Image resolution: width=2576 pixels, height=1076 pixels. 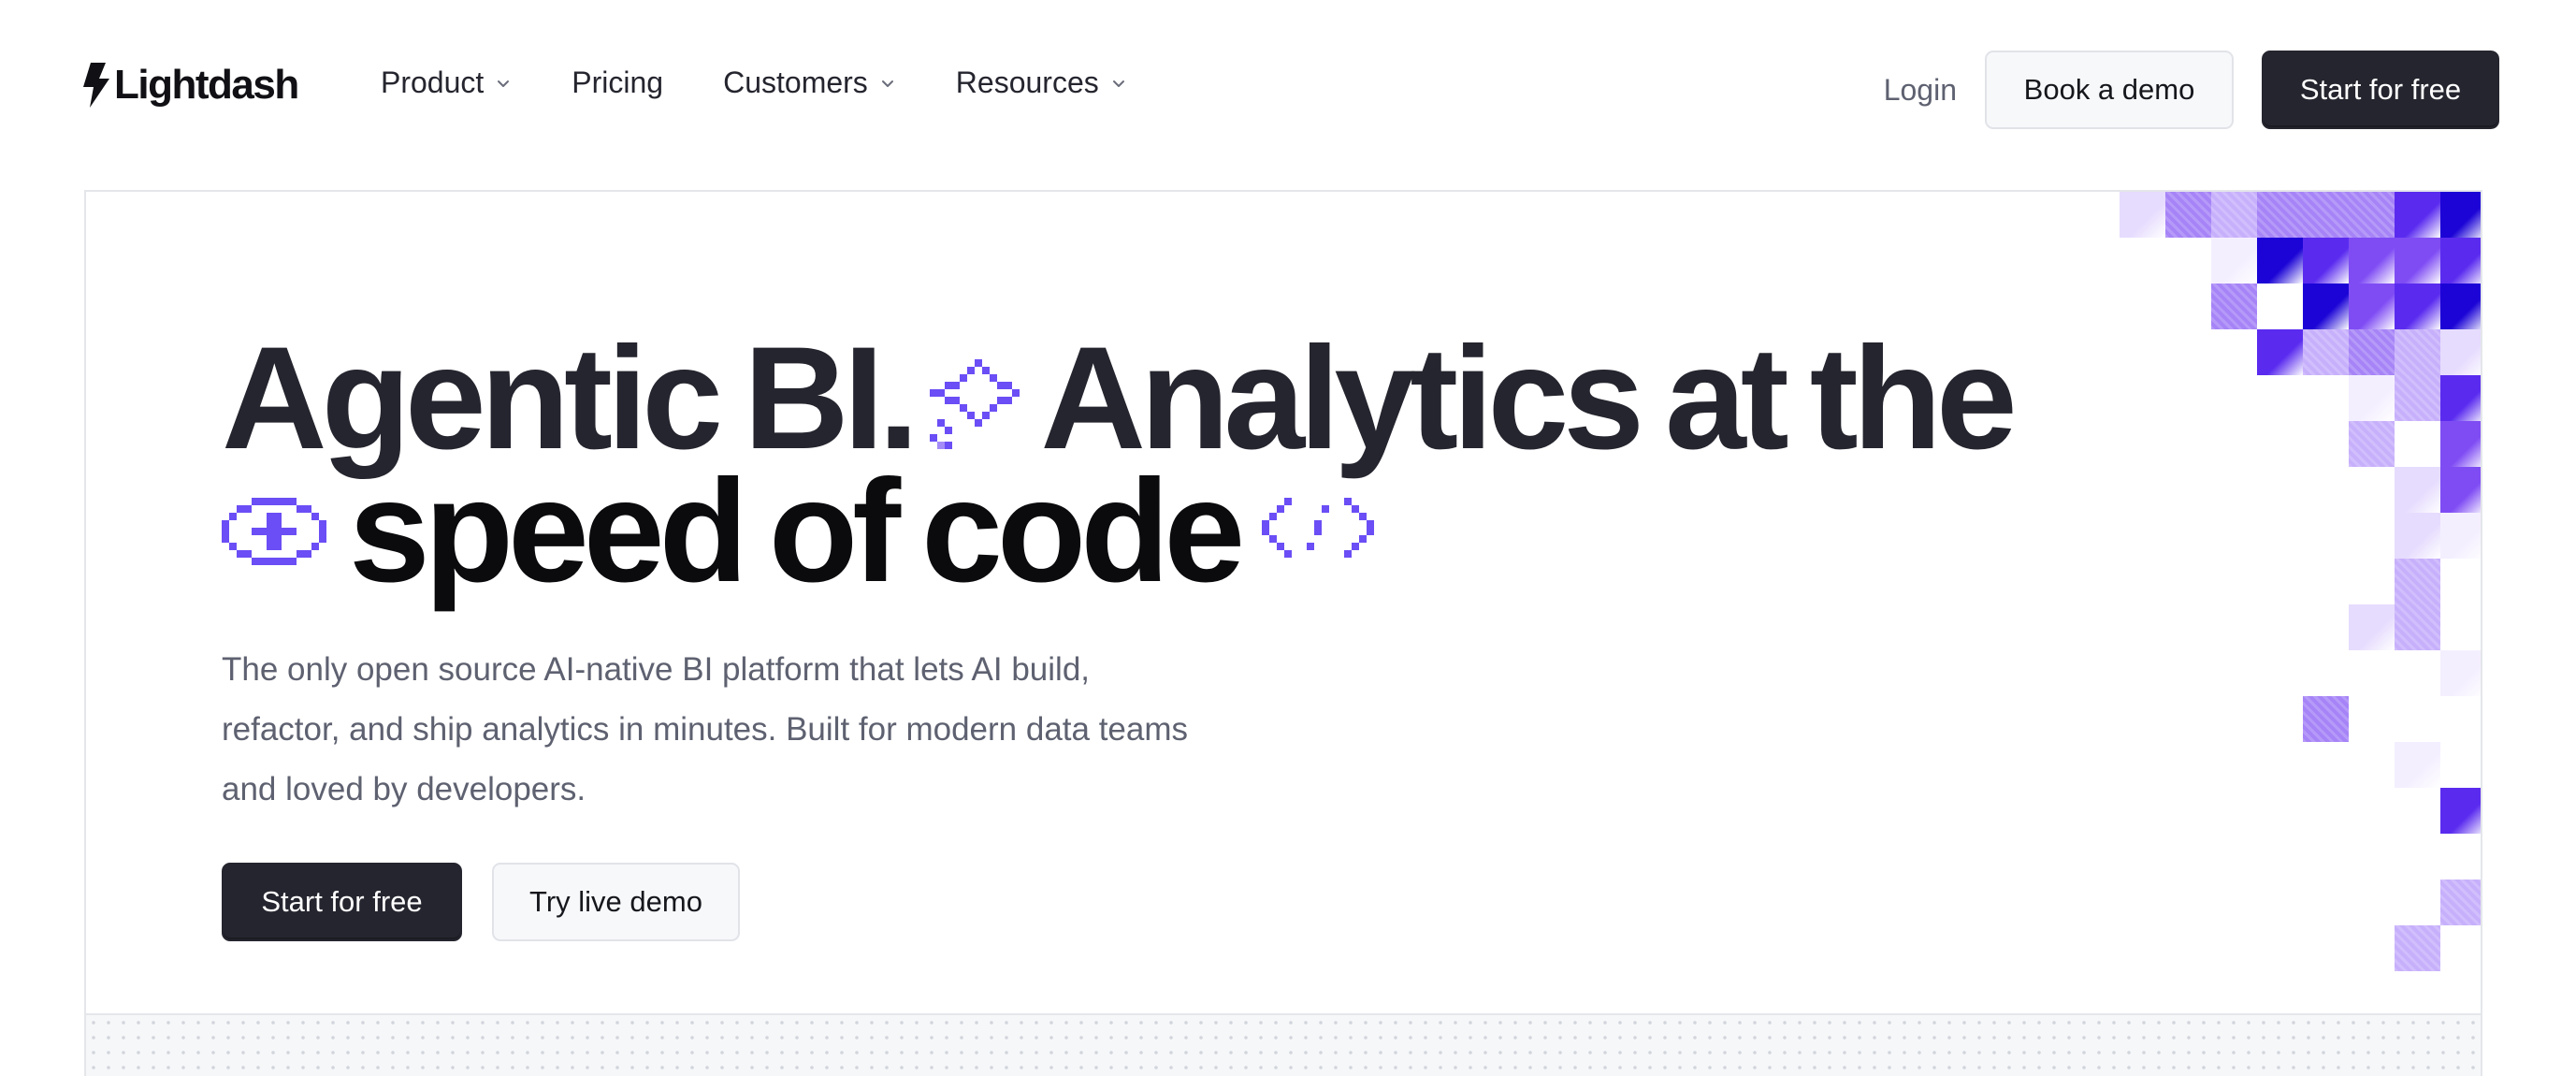 What do you see at coordinates (1727, 398) in the screenshot?
I see `headline-word: at` at bounding box center [1727, 398].